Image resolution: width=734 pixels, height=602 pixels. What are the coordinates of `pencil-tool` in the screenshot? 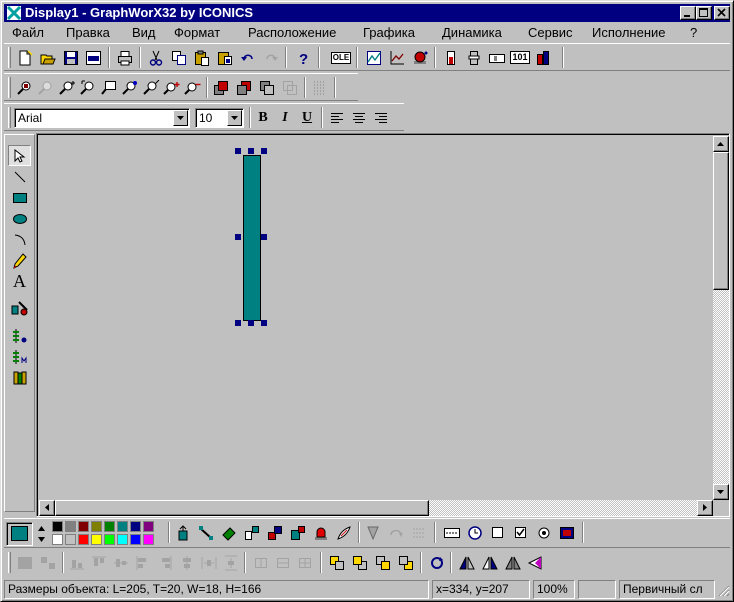 It's located at (19, 260).